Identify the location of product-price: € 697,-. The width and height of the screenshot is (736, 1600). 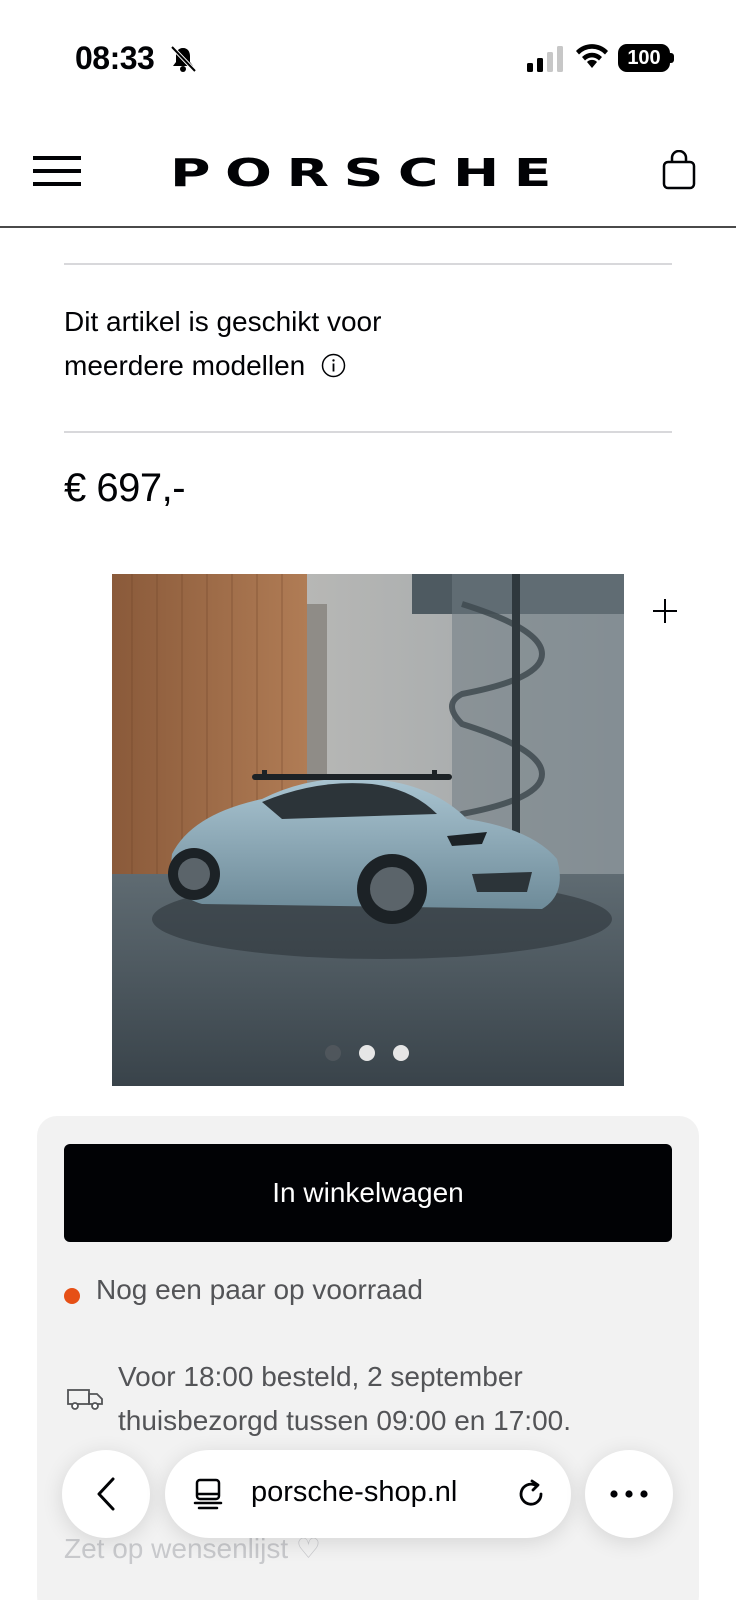
(125, 488).